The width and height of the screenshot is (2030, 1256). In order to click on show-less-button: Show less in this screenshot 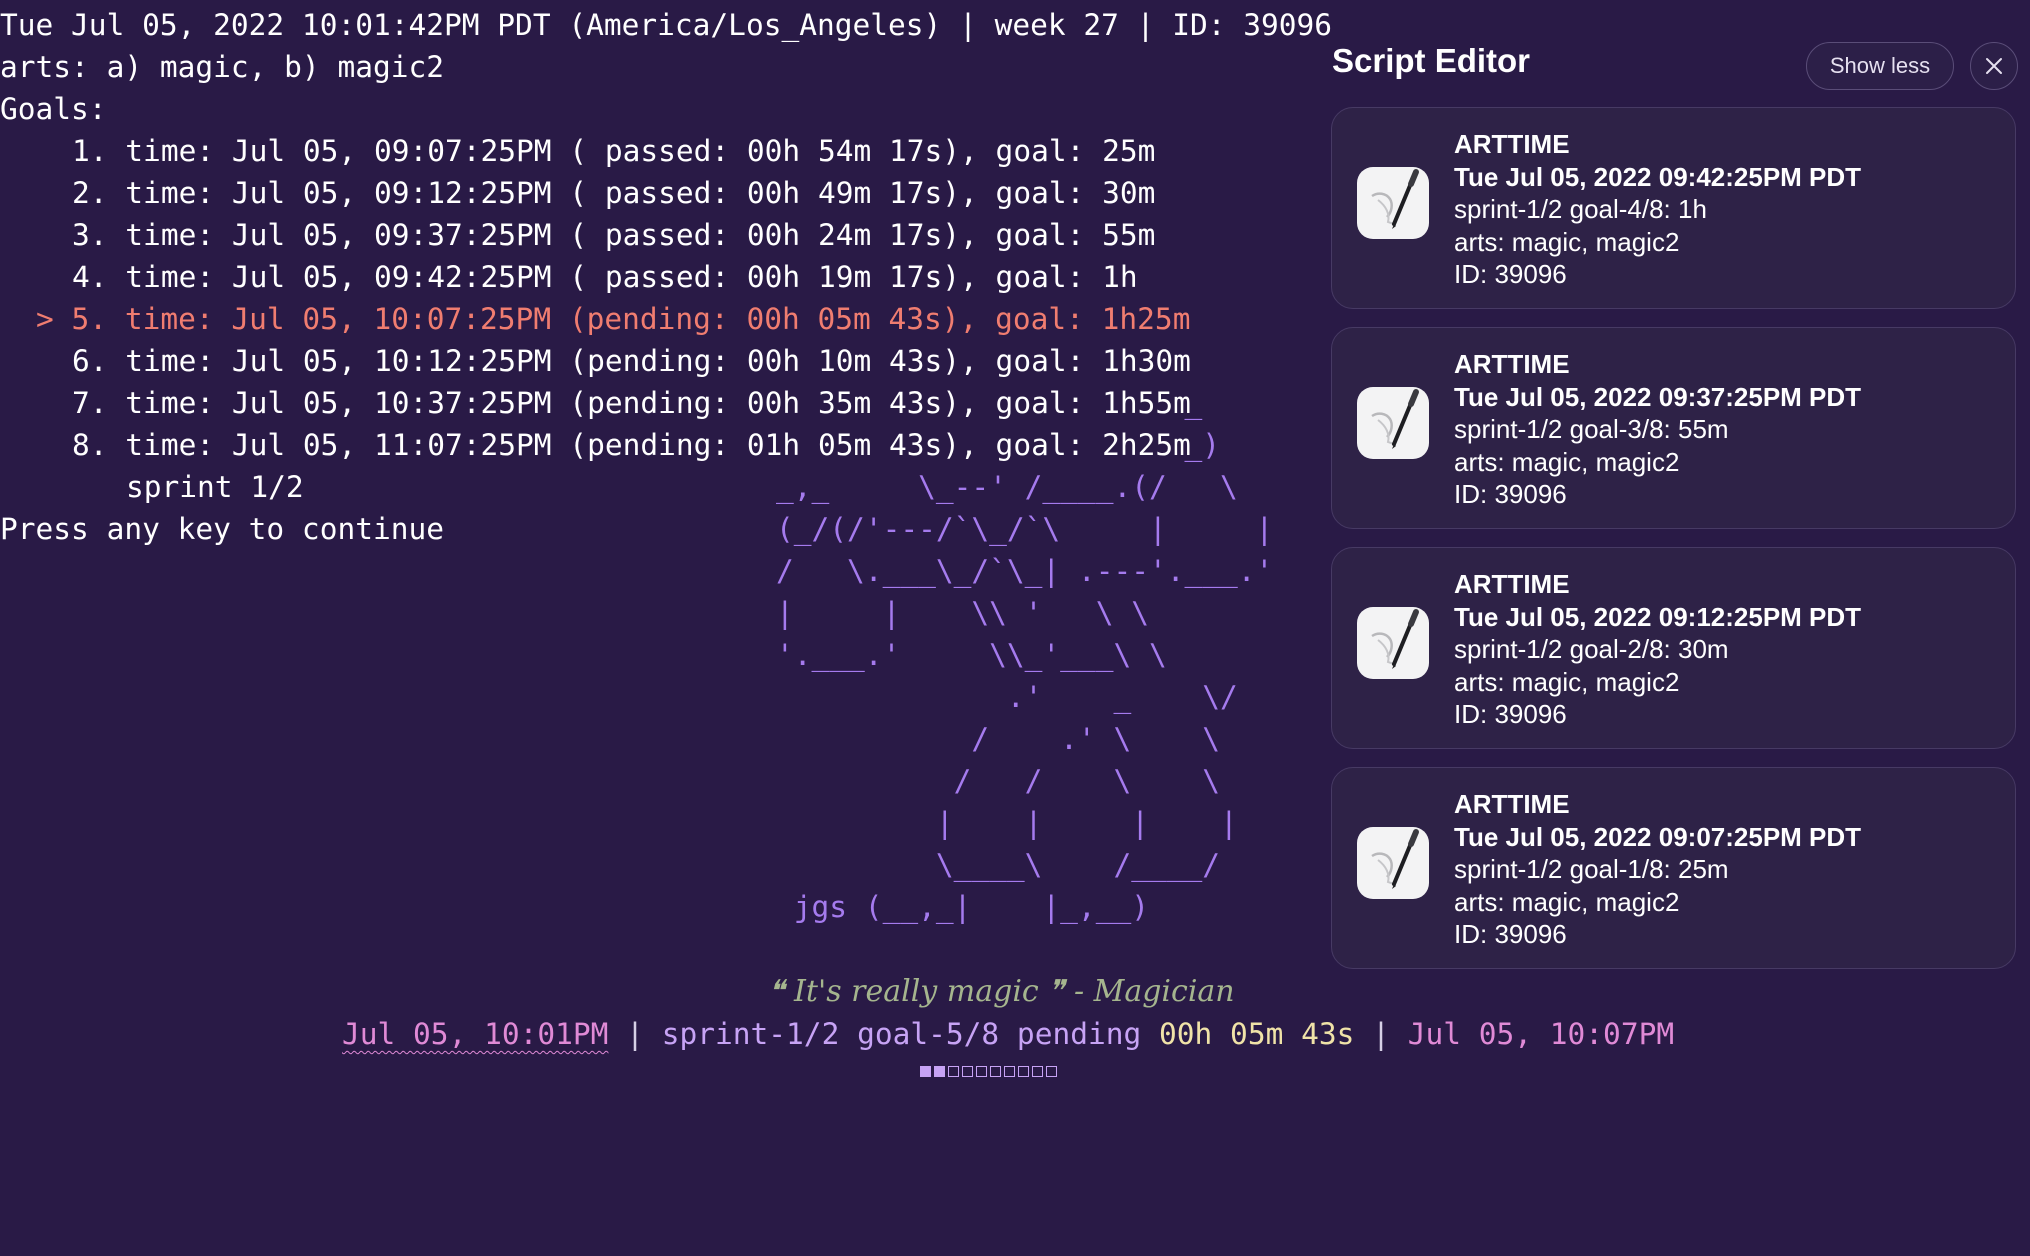, I will do `click(1880, 66)`.